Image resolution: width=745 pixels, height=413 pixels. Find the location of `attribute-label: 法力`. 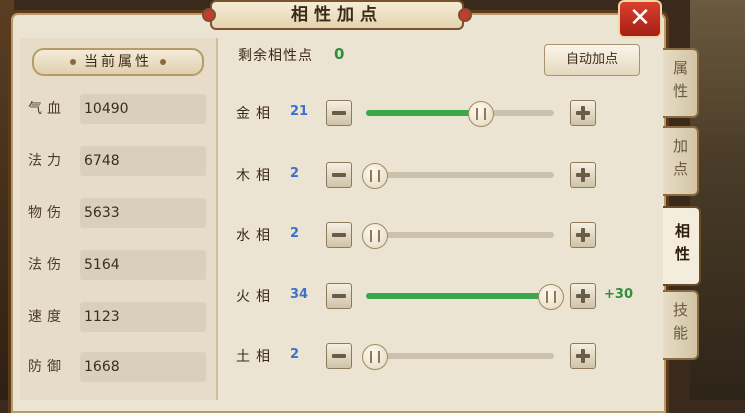

attribute-label: 法力 is located at coordinates (47, 161).